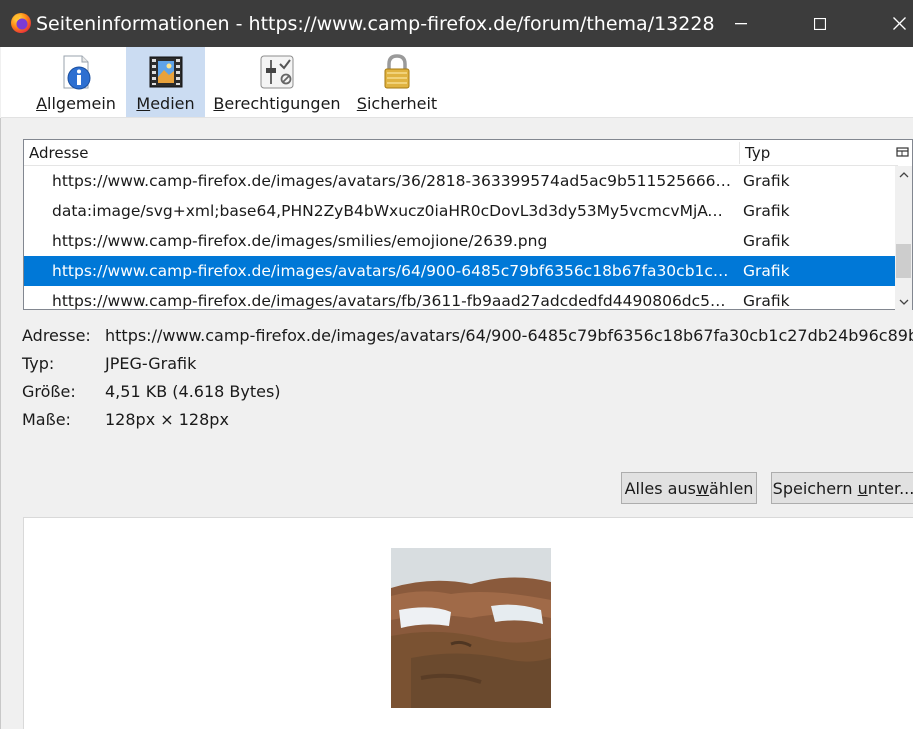 The height and width of the screenshot is (729, 913). What do you see at coordinates (81, 103) in the screenshot?
I see `tab-label-rest: llgemein` at bounding box center [81, 103].